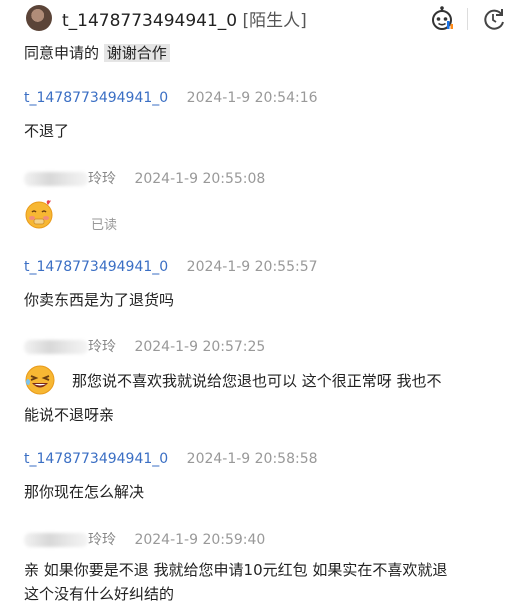 The width and height of the screenshot is (527, 614). I want to click on message-time: 2024-1-9 20:57:25, so click(200, 347).